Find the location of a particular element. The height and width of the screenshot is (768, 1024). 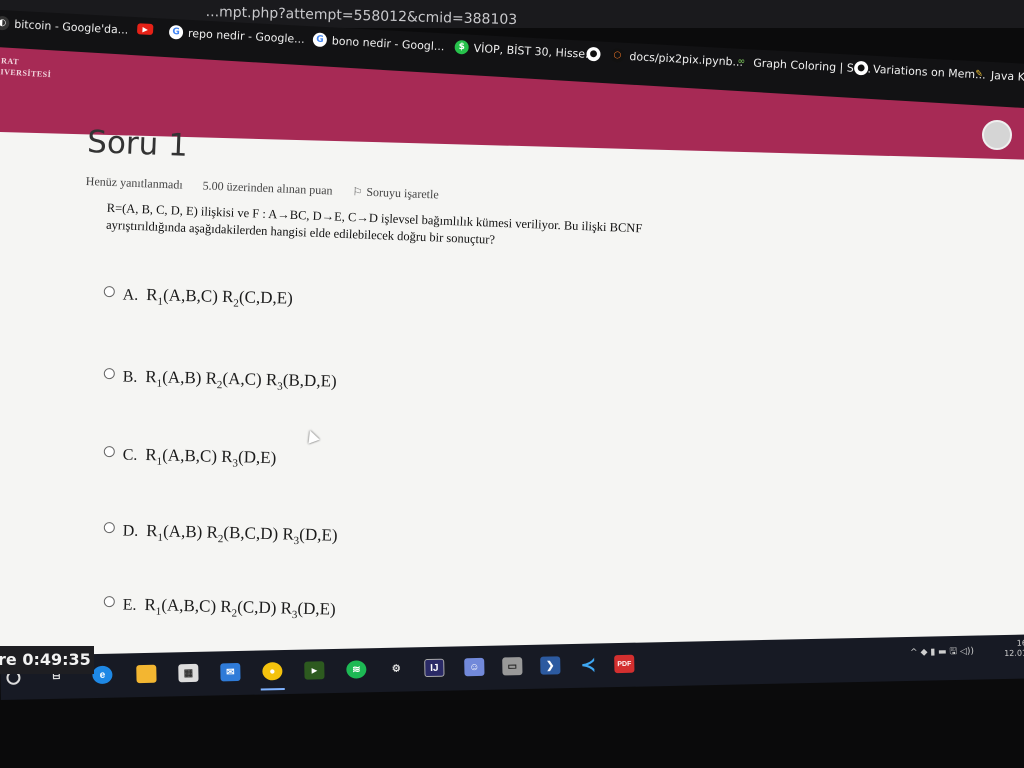

relation-attributes: (B,C,D) is located at coordinates (251, 533).